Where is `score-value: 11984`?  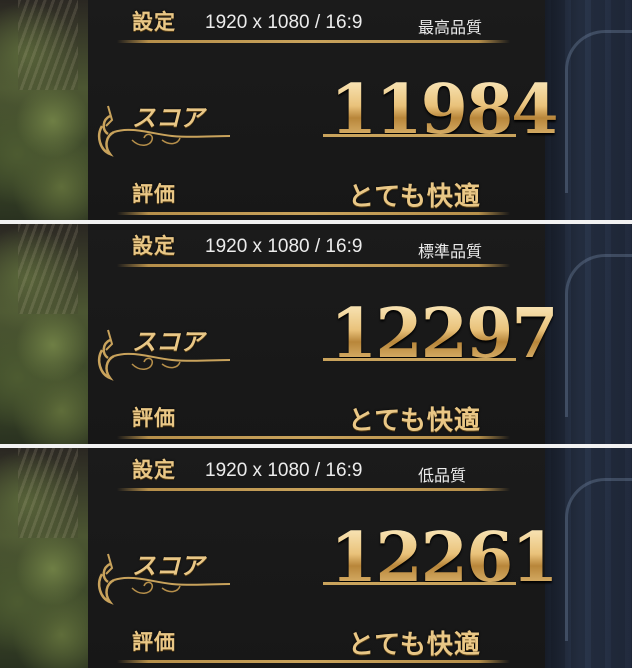
score-value: 11984 is located at coordinates (444, 110).